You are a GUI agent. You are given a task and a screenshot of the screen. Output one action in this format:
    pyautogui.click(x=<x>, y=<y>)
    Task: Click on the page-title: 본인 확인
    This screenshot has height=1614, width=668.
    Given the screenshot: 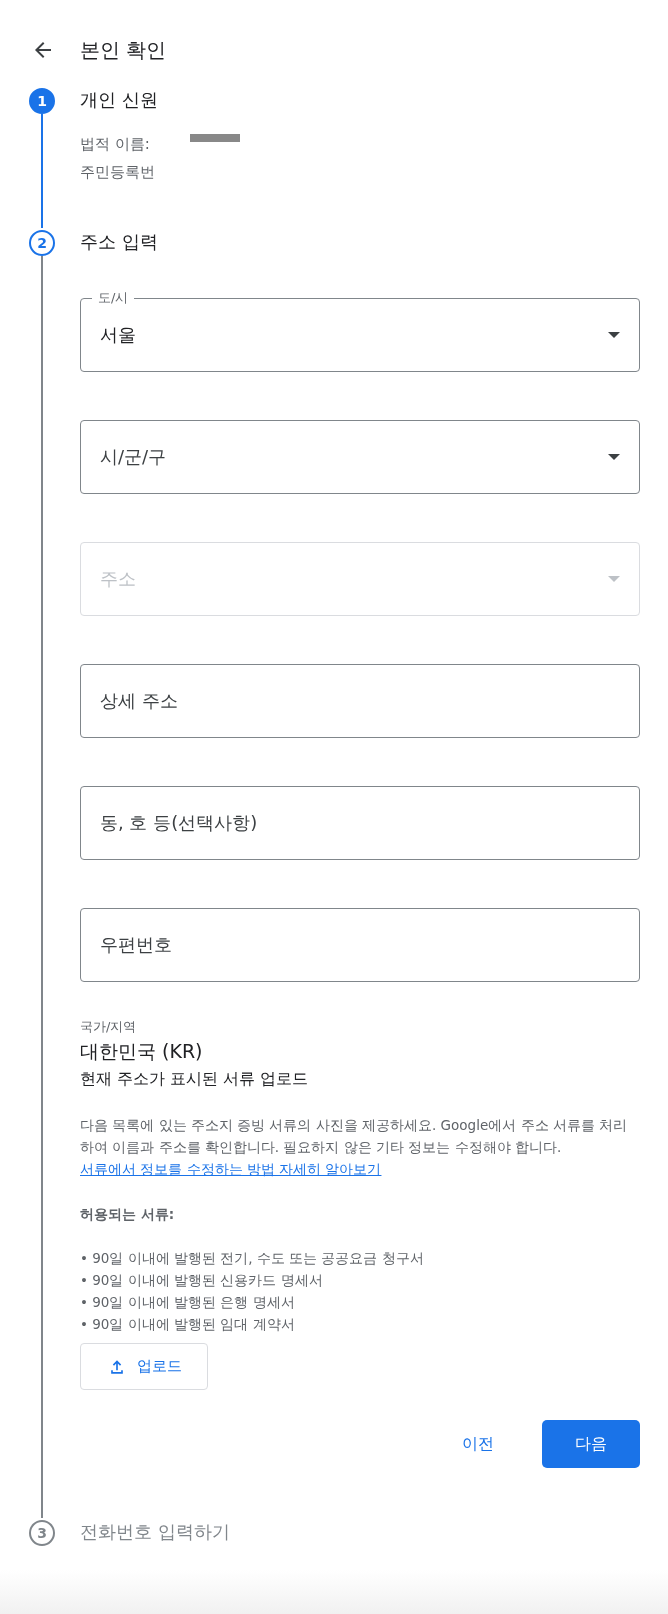 What is the action you would take?
    pyautogui.click(x=123, y=50)
    